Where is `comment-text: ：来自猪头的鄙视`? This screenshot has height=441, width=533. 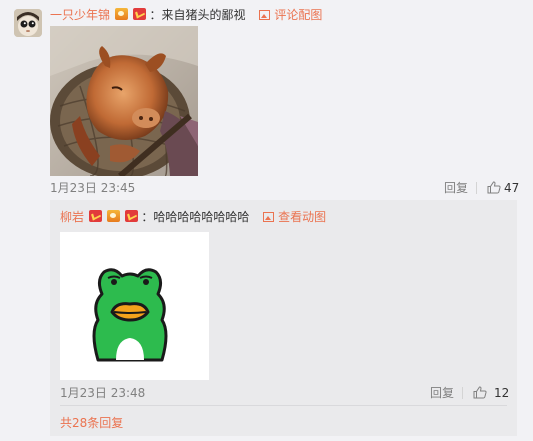
comment-text: ：来自猪头的鄙视 is located at coordinates (197, 15).